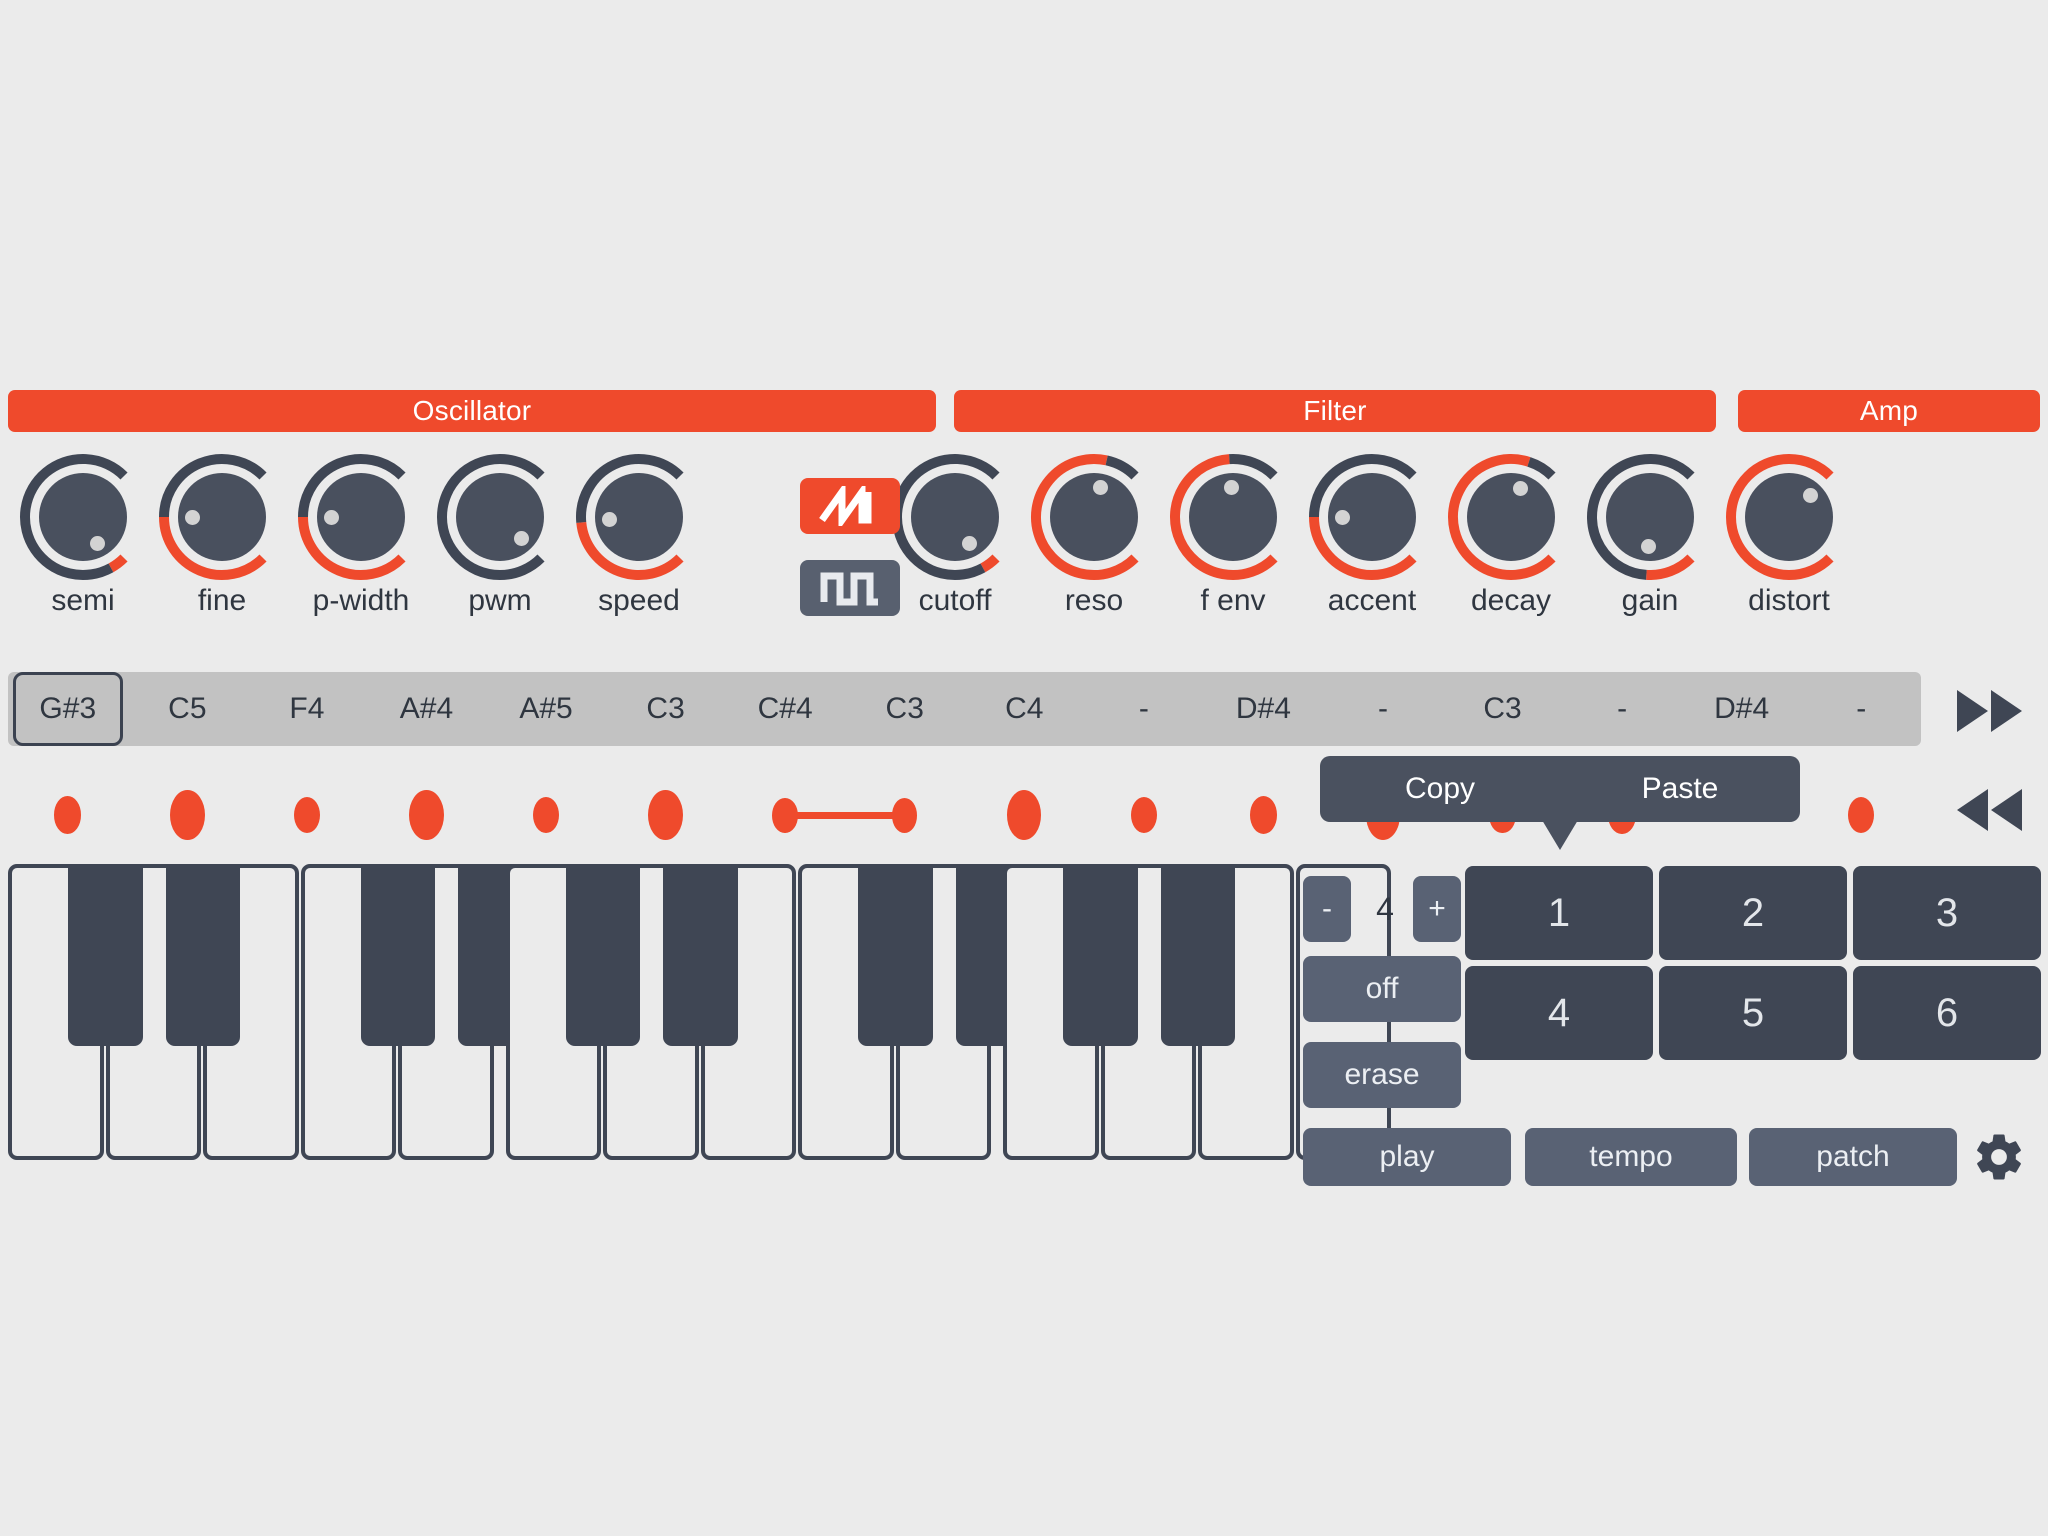 This screenshot has height=1536, width=2048. I want to click on pattern-button-5: 5, so click(1753, 1013).